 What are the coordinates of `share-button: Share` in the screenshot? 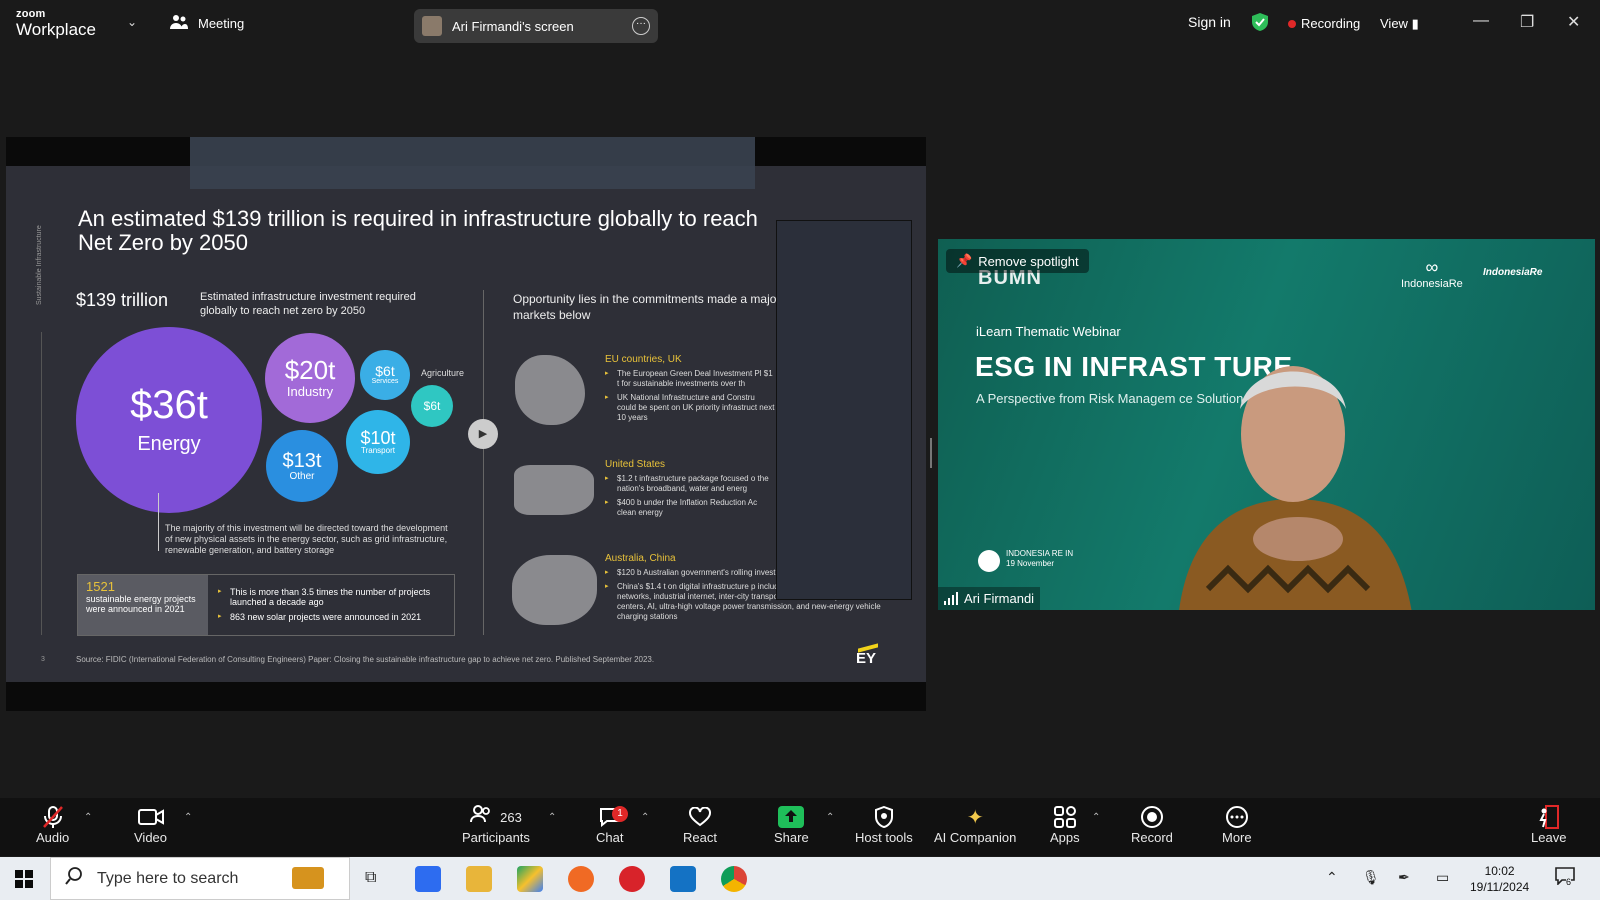 It's located at (791, 824).